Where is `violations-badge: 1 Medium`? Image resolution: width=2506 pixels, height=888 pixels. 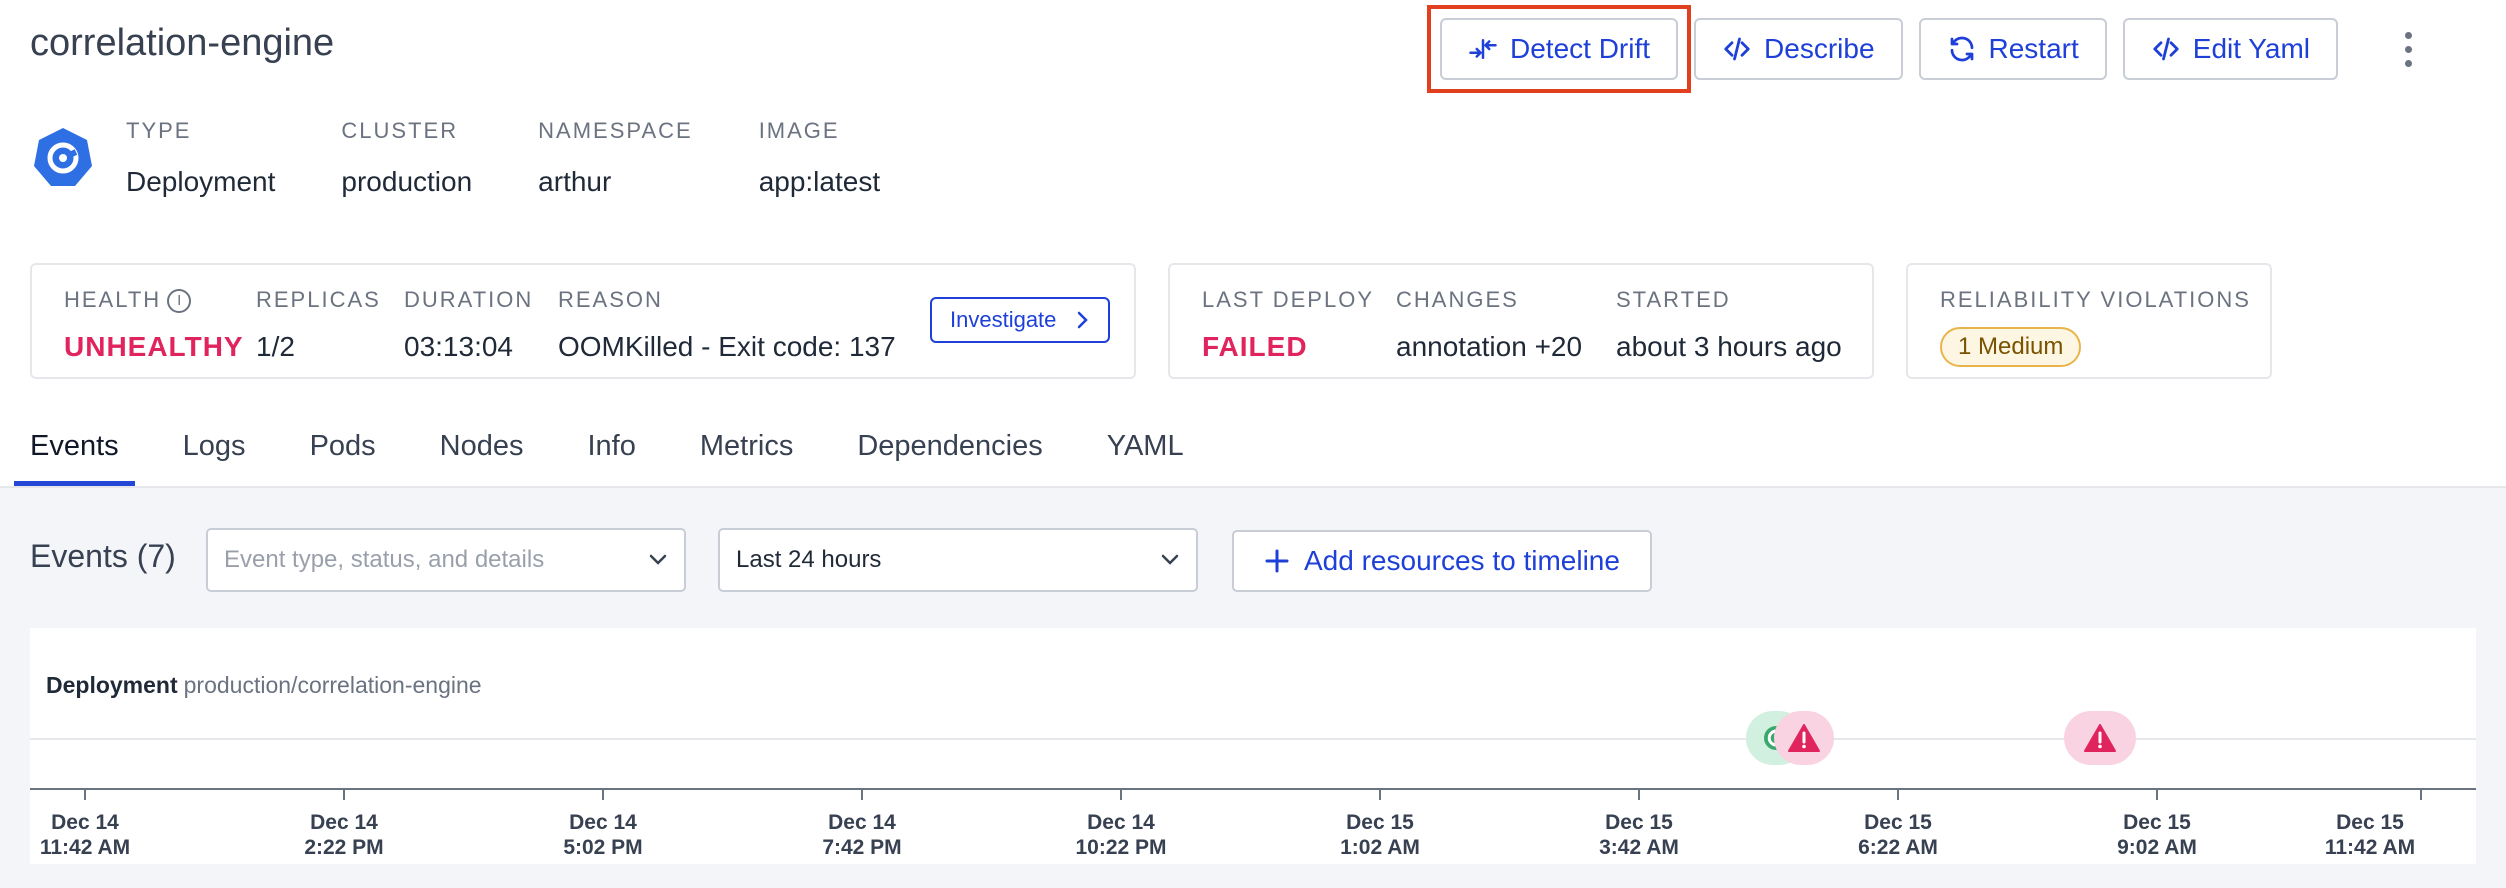 violations-badge: 1 Medium is located at coordinates (2011, 347).